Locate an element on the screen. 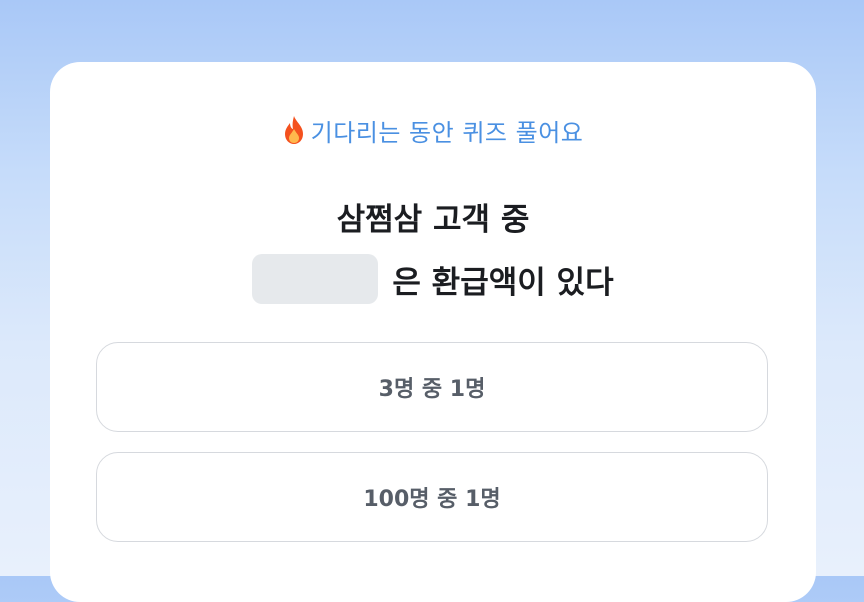 The height and width of the screenshot is (602, 864). fire-icon is located at coordinates (294, 130).